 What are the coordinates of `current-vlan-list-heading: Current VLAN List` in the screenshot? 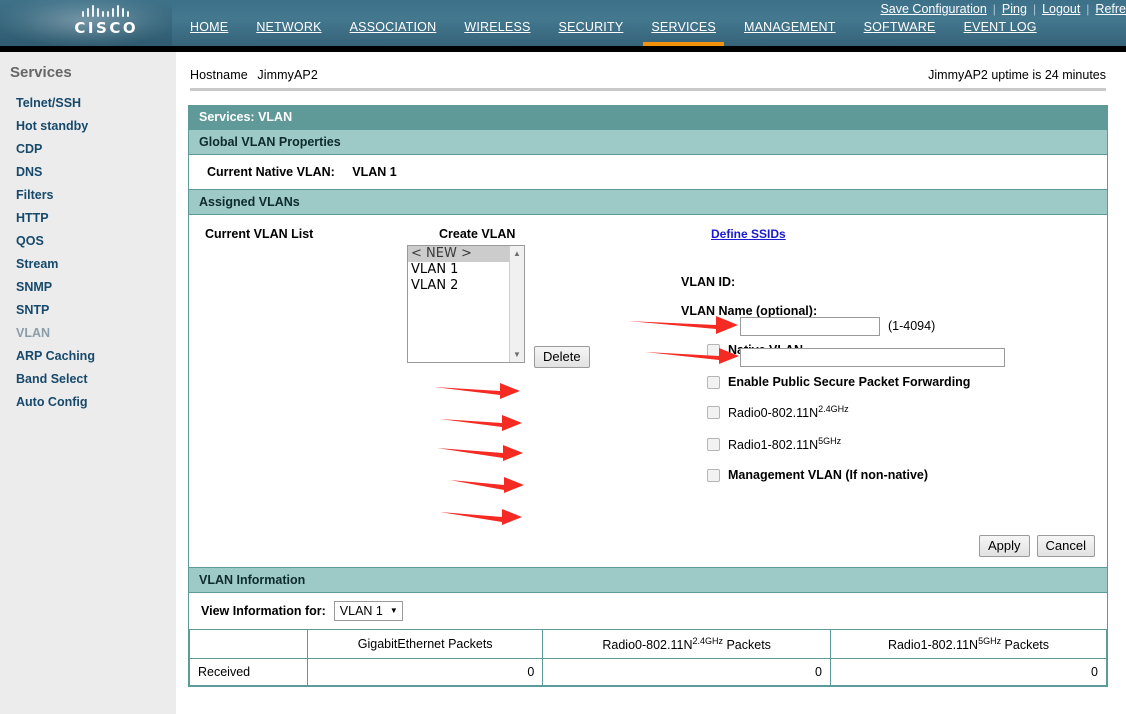 It's located at (259, 234).